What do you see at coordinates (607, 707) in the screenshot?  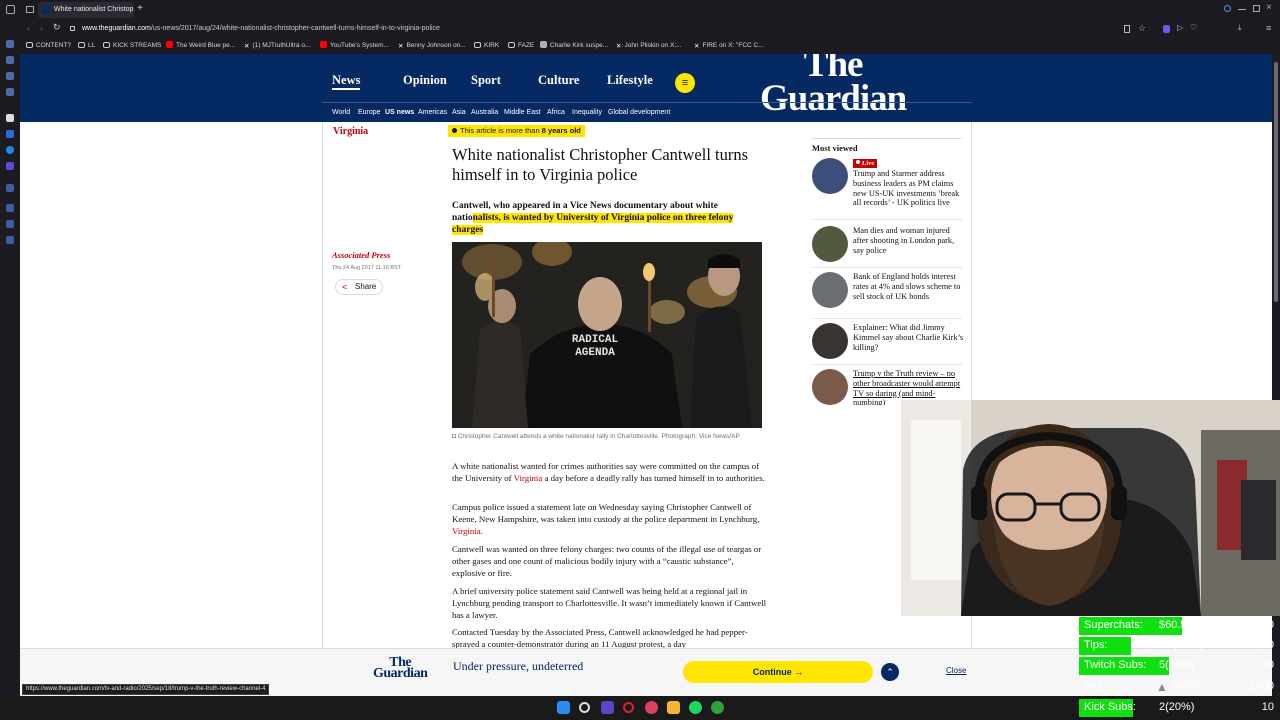 I see `obs-icon` at bounding box center [607, 707].